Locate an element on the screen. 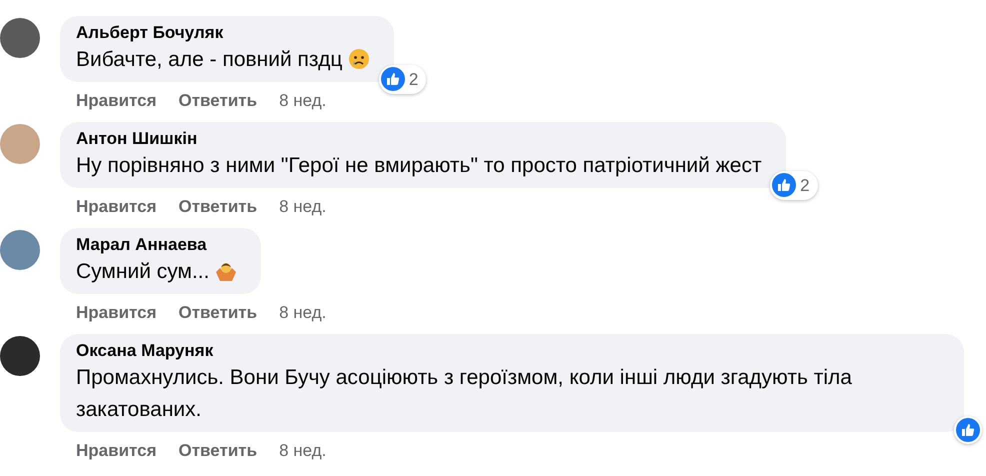 This screenshot has height=476, width=986. reaction-badge is located at coordinates (968, 430).